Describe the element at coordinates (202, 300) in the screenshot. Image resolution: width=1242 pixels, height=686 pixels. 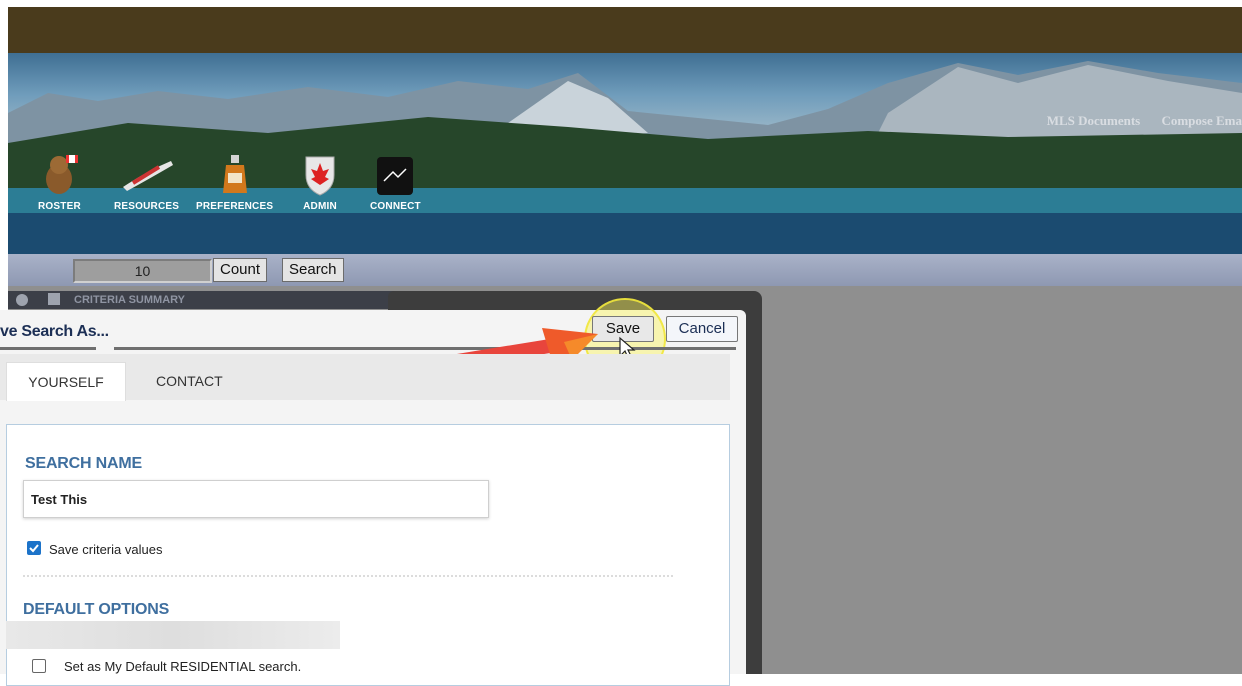
I see `criteria-summary-bar: CRITERIA SUMMARY` at that location.